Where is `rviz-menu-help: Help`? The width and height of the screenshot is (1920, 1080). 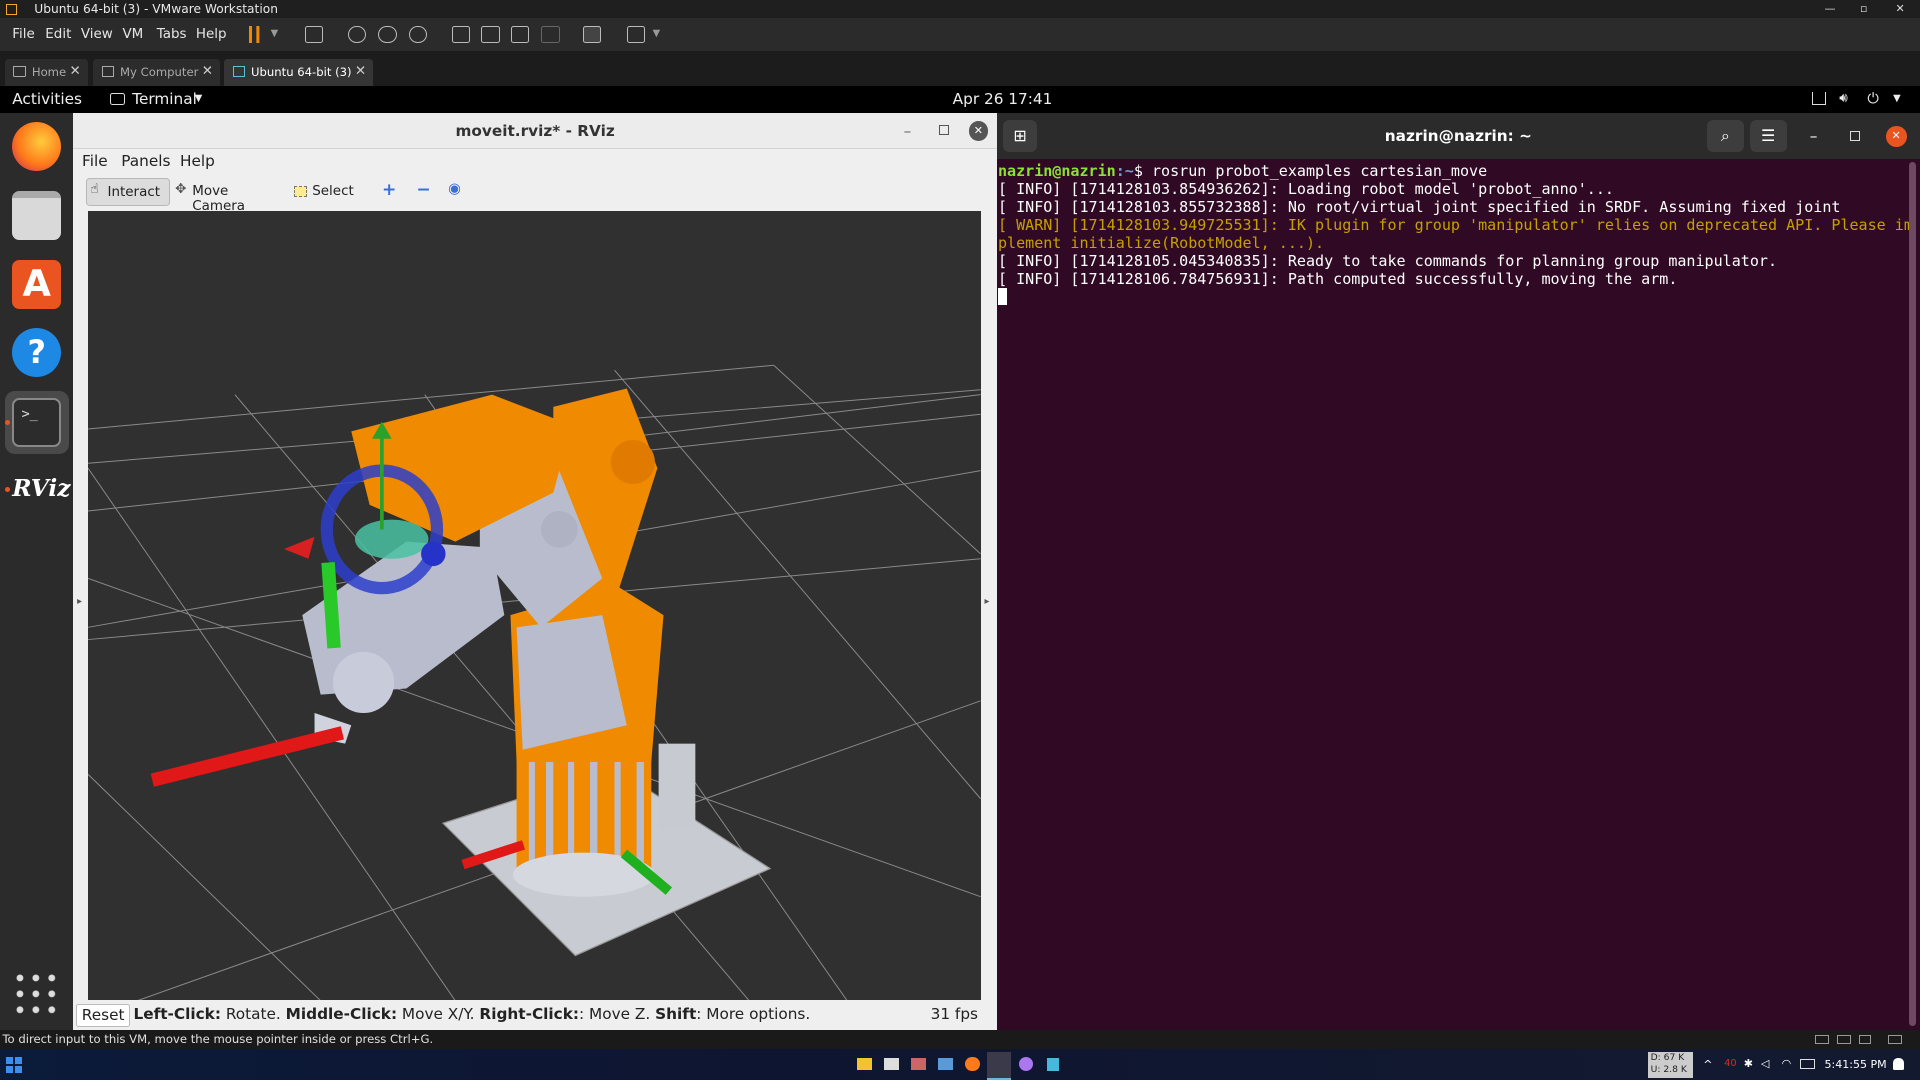
rviz-menu-help: Help is located at coordinates (197, 161).